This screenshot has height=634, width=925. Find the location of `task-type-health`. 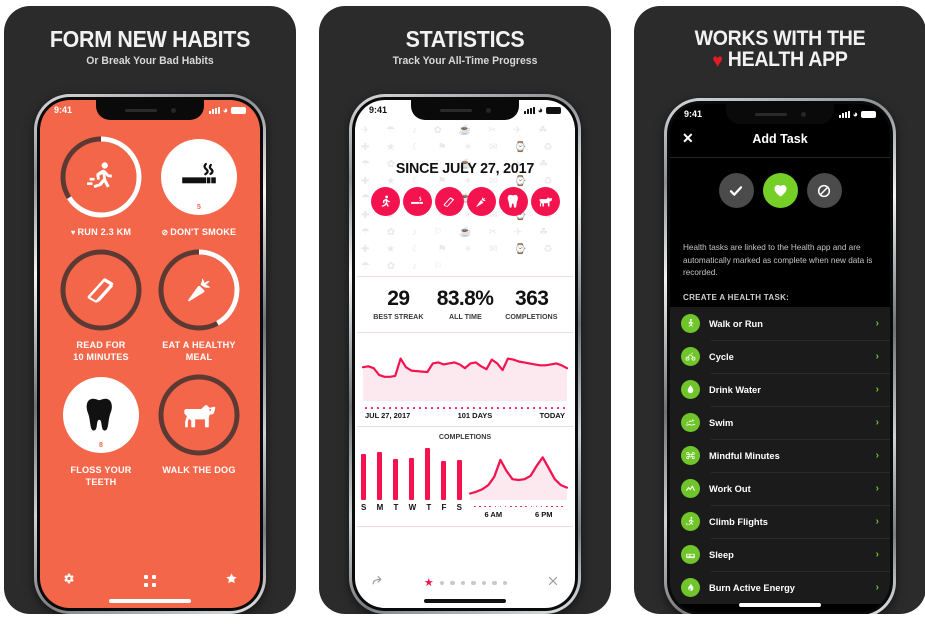

task-type-health is located at coordinates (780, 190).